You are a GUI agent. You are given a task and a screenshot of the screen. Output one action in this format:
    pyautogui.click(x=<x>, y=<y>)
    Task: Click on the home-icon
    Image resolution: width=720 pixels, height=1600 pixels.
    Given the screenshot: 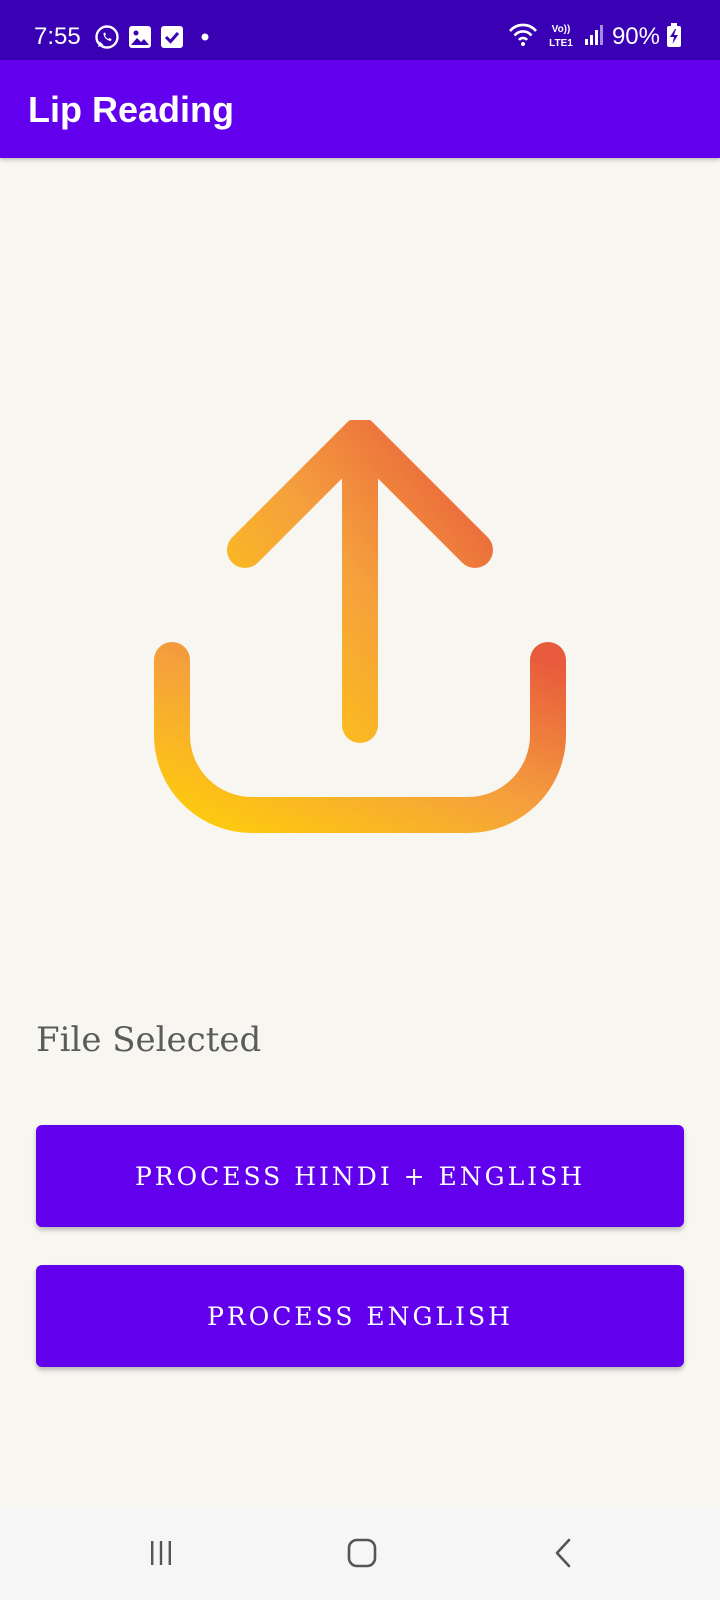 What is the action you would take?
    pyautogui.click(x=362, y=1555)
    